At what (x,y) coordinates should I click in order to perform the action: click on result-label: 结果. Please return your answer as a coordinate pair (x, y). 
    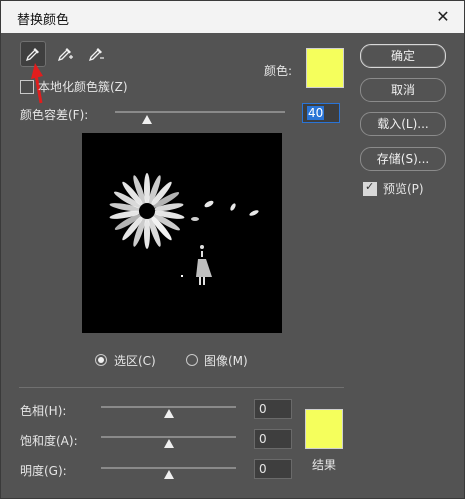
    Looking at the image, I should click on (324, 465).